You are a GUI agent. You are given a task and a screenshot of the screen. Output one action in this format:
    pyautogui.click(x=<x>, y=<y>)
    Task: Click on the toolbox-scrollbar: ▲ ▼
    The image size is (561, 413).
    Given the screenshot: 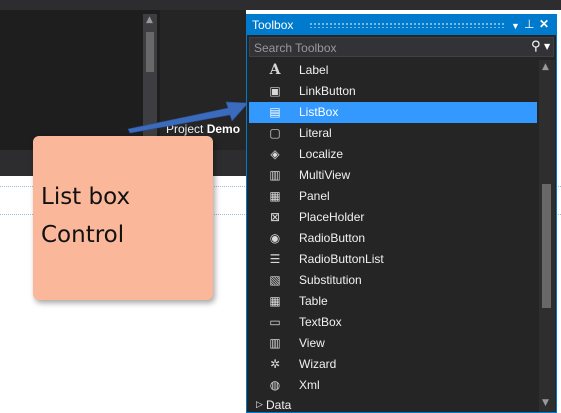 What is the action you would take?
    pyautogui.click(x=547, y=236)
    